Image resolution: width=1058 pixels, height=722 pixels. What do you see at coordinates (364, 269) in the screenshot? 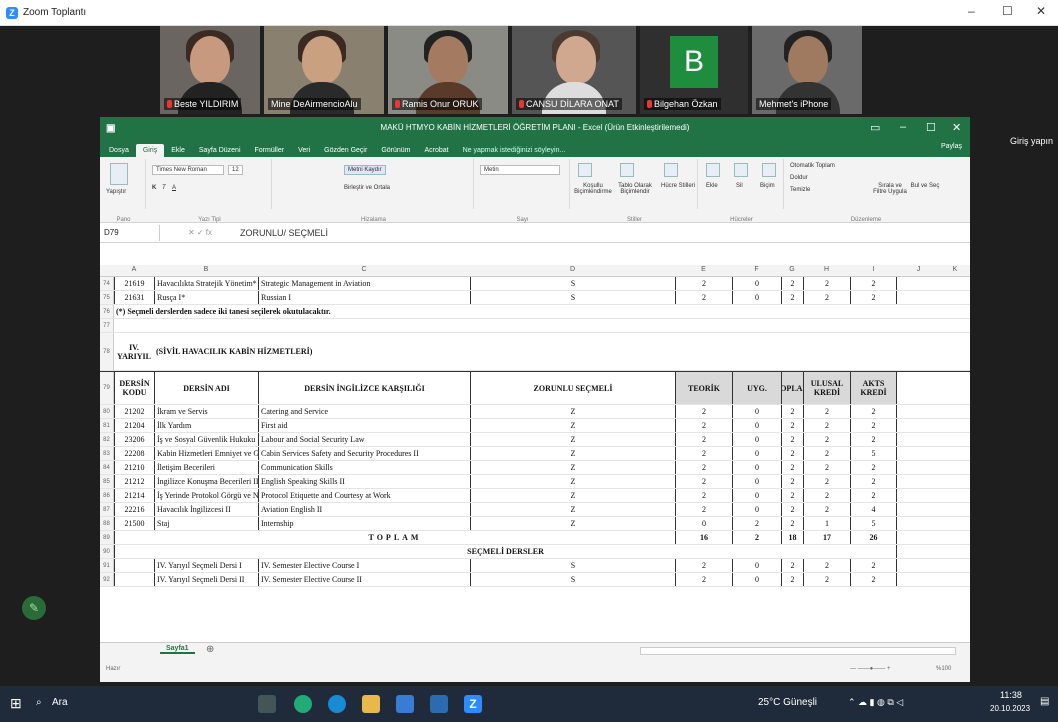
I see `column-header: C` at bounding box center [364, 269].